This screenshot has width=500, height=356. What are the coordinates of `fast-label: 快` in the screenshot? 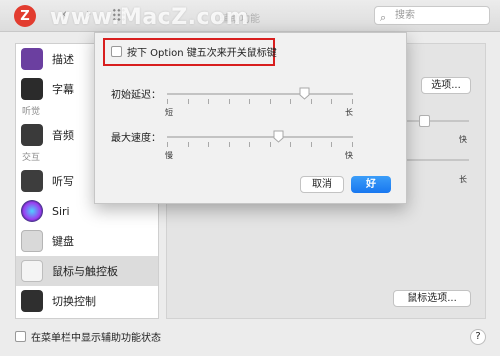 It's located at (463, 139).